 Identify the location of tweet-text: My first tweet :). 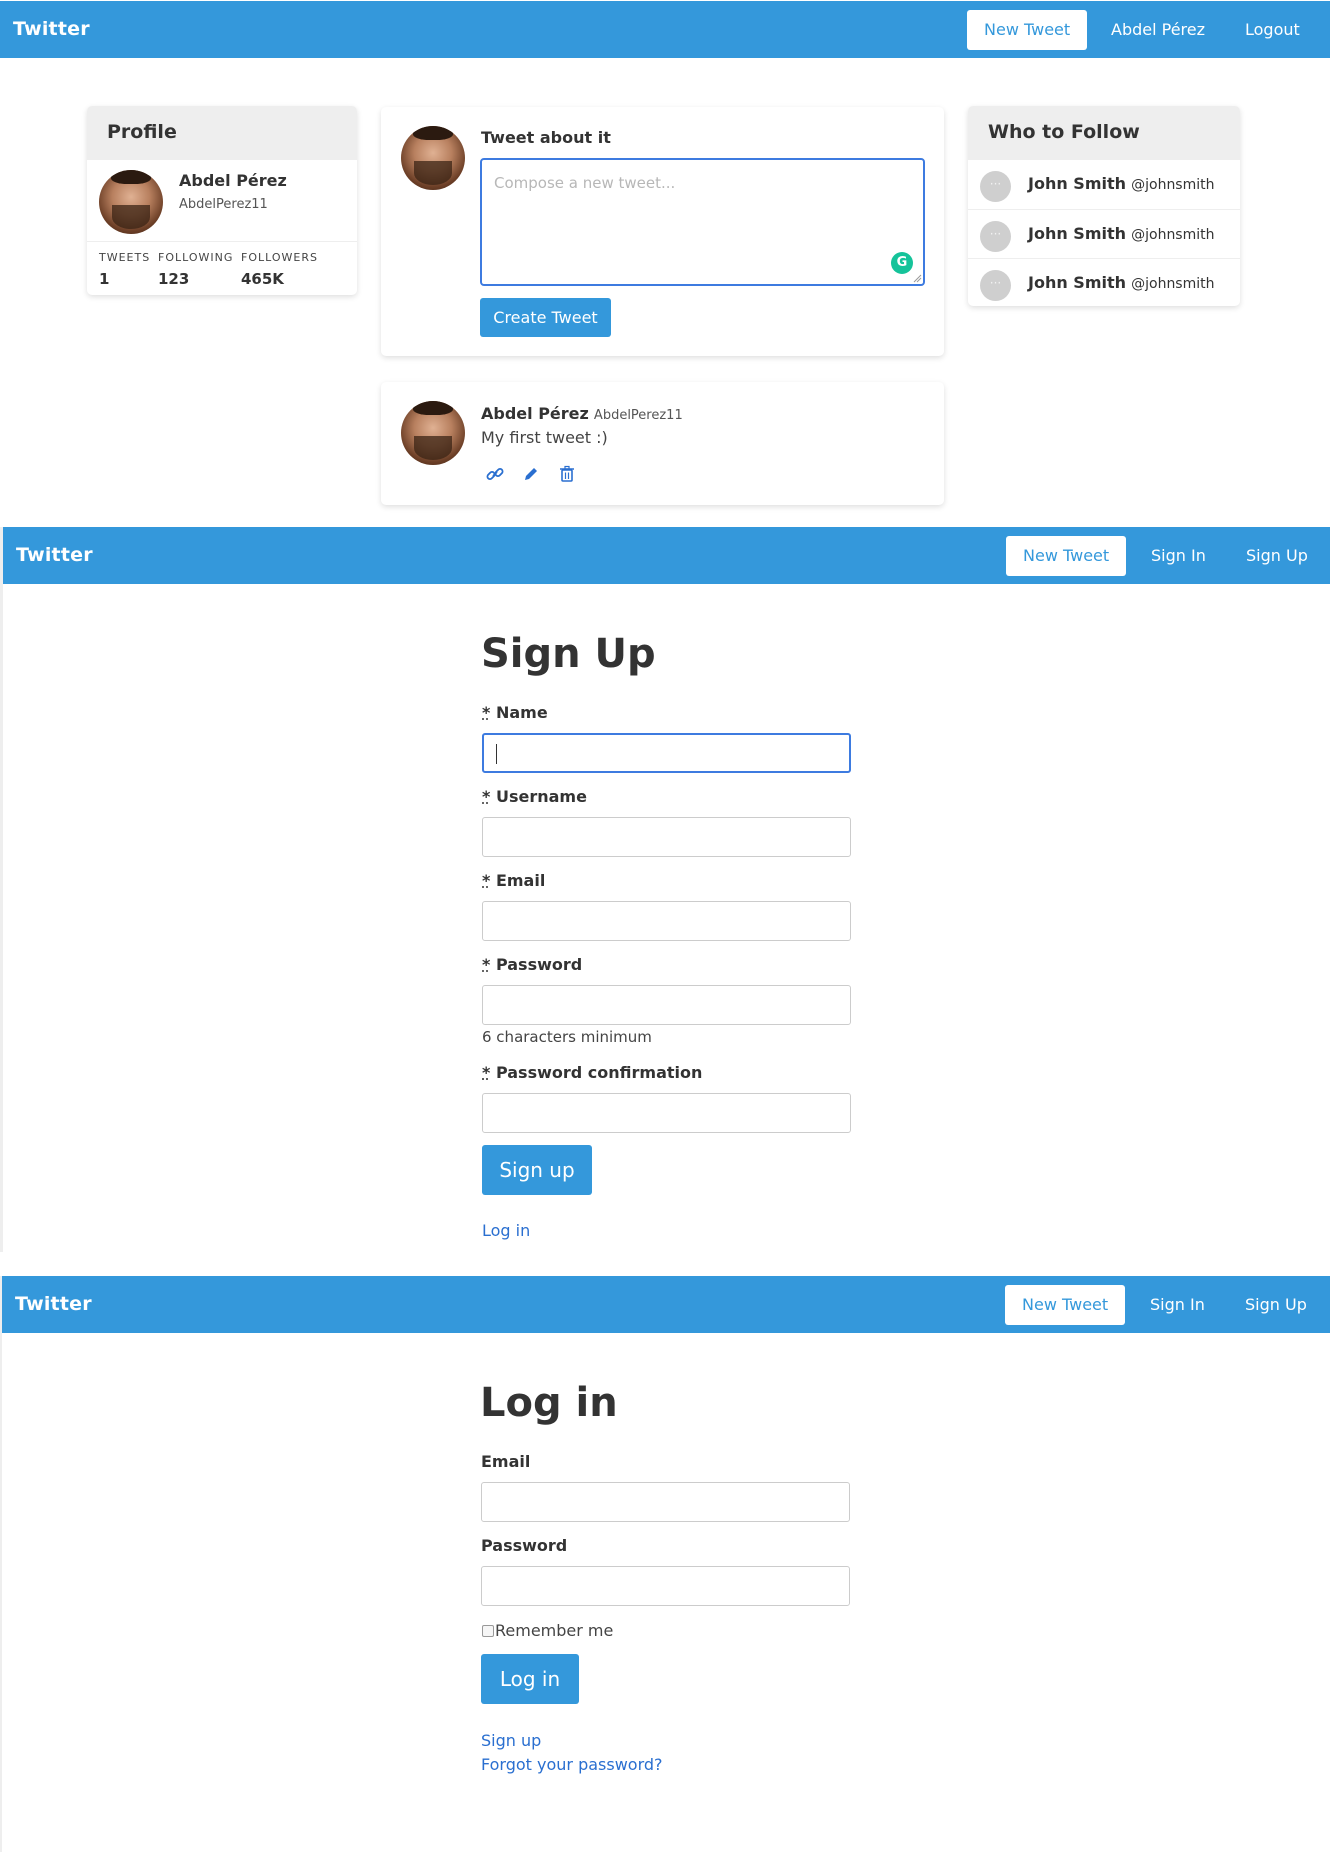
(544, 437).